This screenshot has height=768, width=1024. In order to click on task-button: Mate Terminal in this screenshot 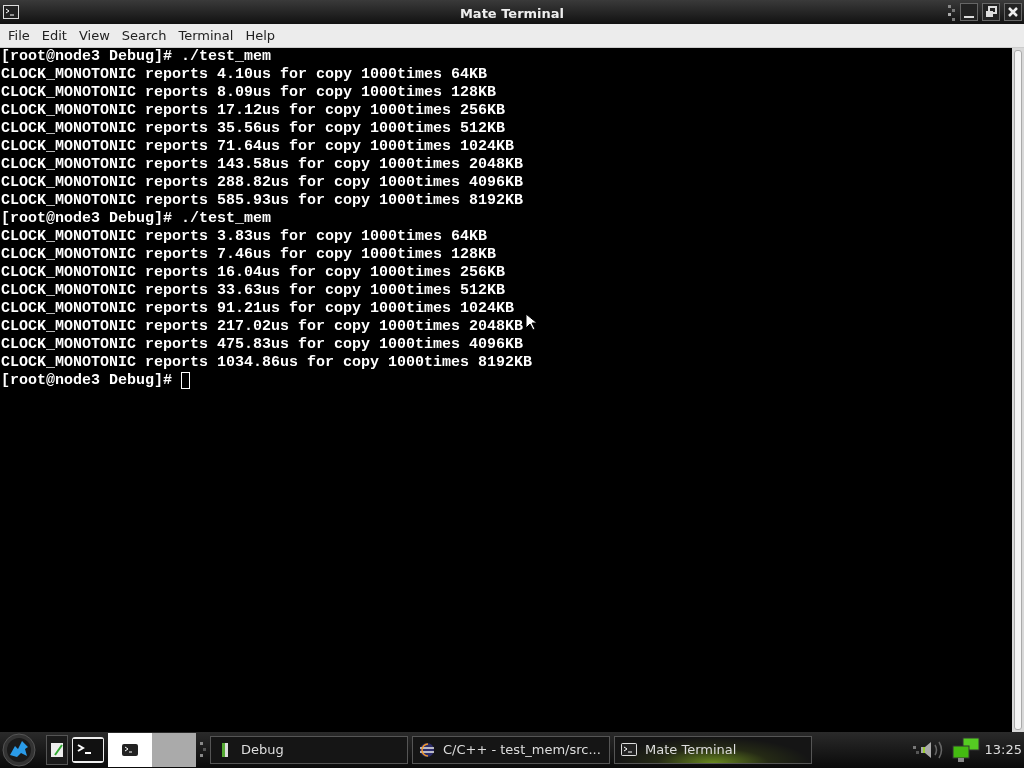, I will do `click(713, 750)`.